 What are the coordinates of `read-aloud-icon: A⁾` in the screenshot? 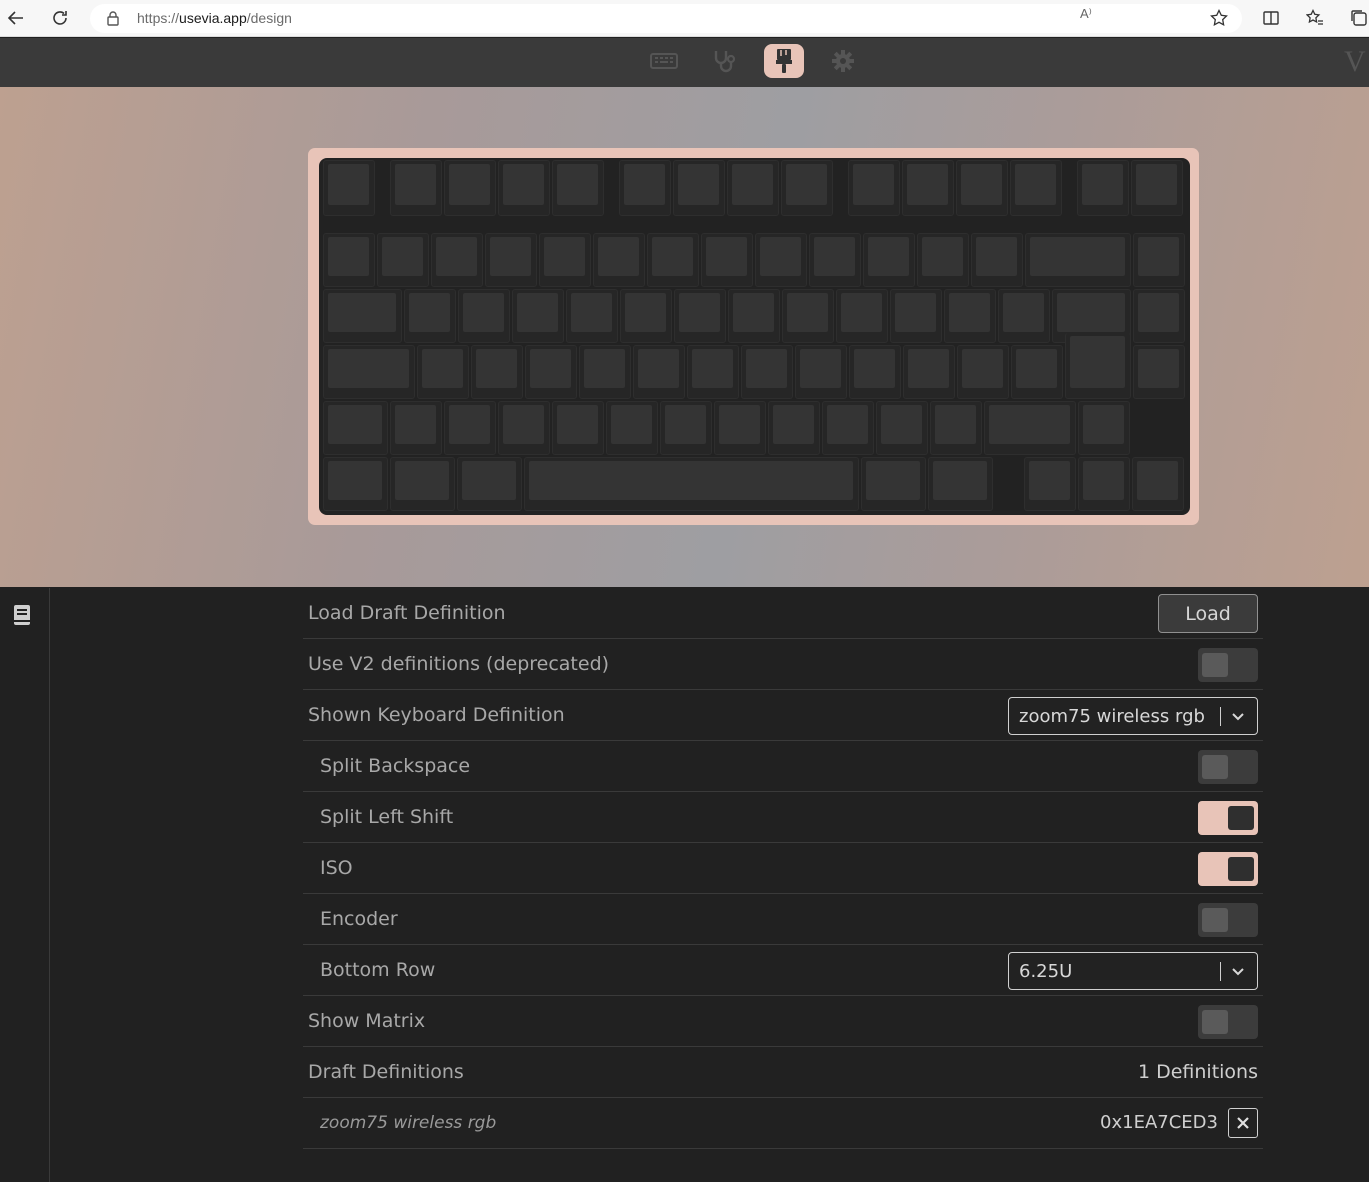 It's located at (1086, 14).